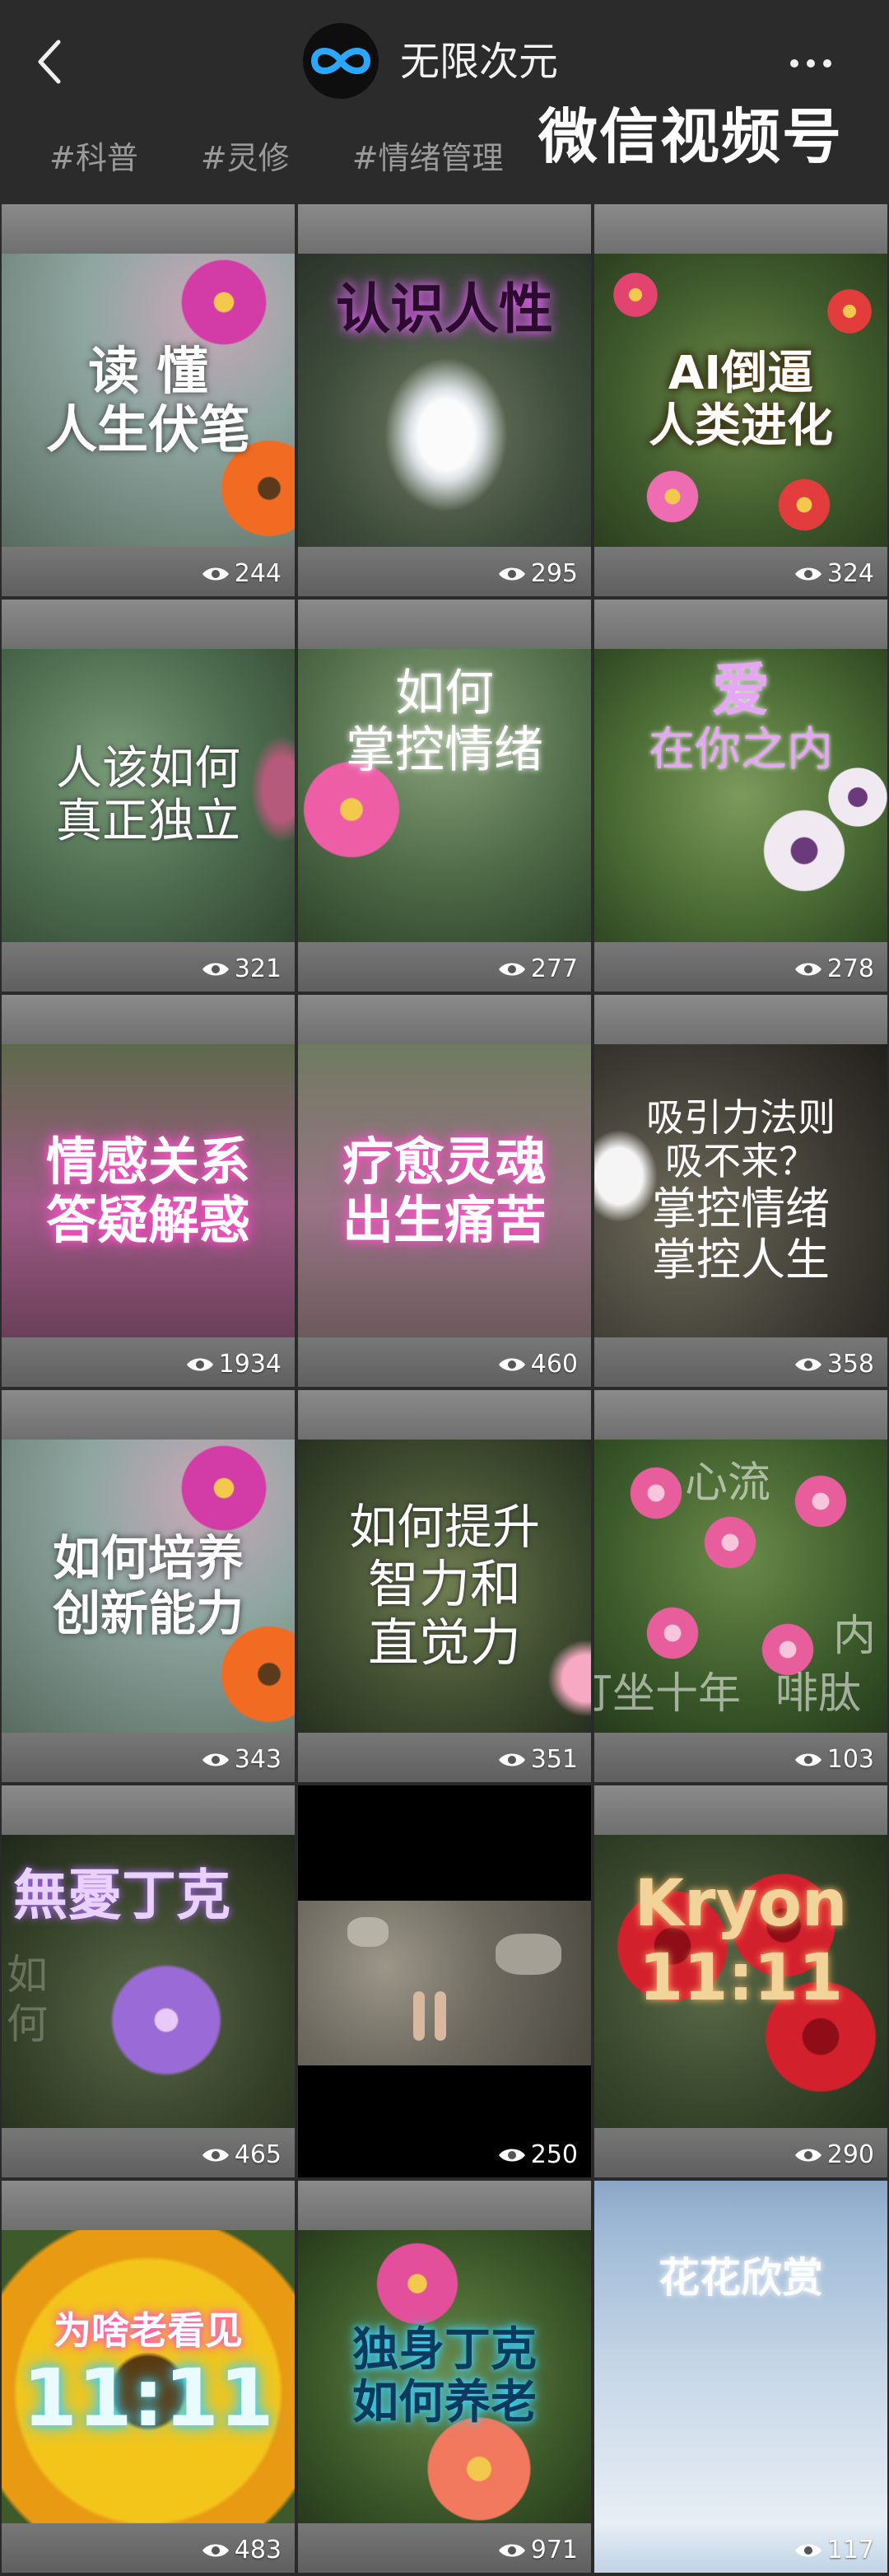 The height and width of the screenshot is (2576, 889). I want to click on video-thumbnail, so click(444, 1981).